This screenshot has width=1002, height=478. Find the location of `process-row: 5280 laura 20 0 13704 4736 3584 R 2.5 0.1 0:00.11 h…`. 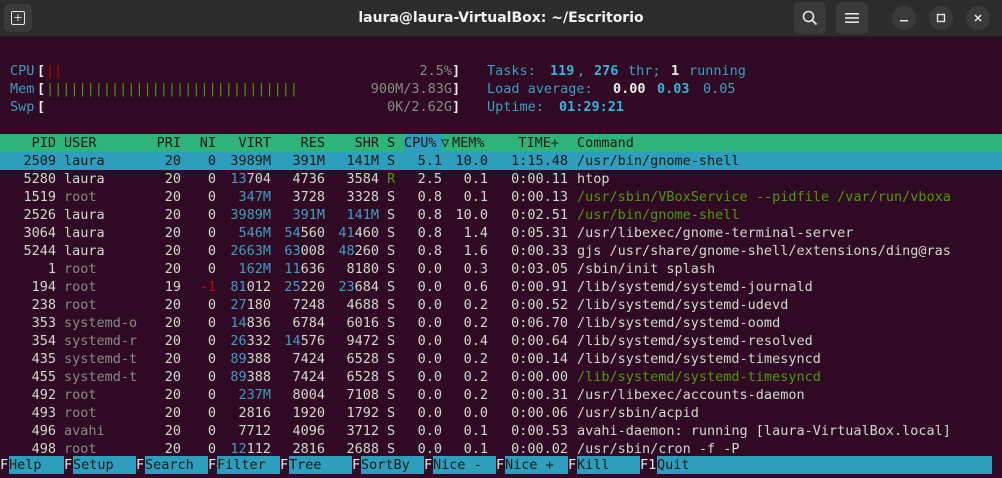

process-row: 5280 laura 20 0 13704 4736 3584 R 2.5 0.1 0:00.11 h… is located at coordinates (501, 179).